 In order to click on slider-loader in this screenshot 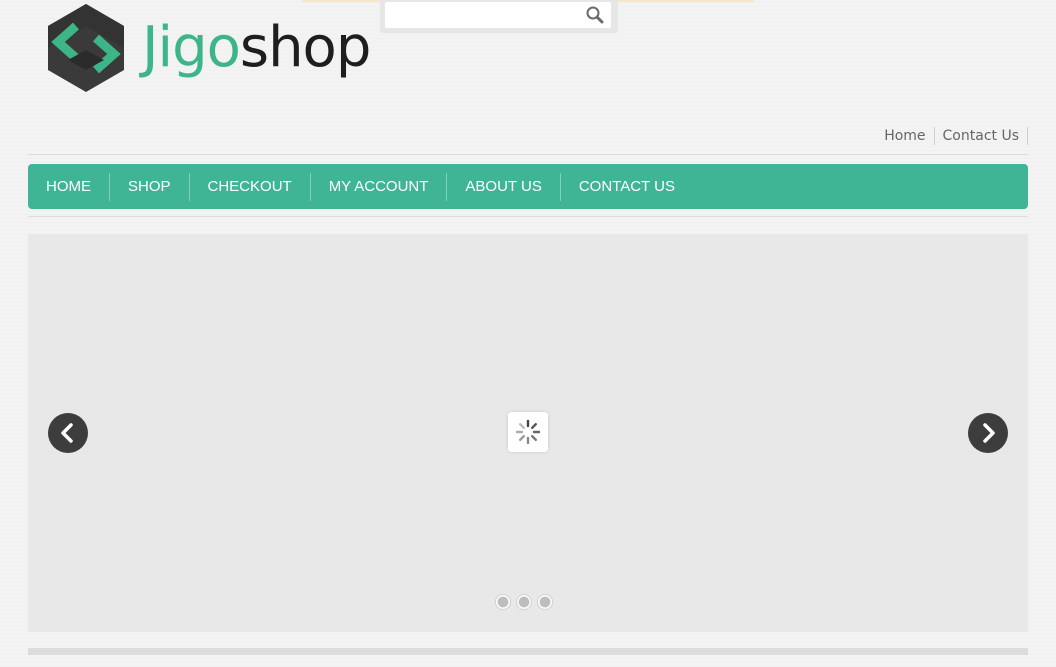, I will do `click(528, 432)`.